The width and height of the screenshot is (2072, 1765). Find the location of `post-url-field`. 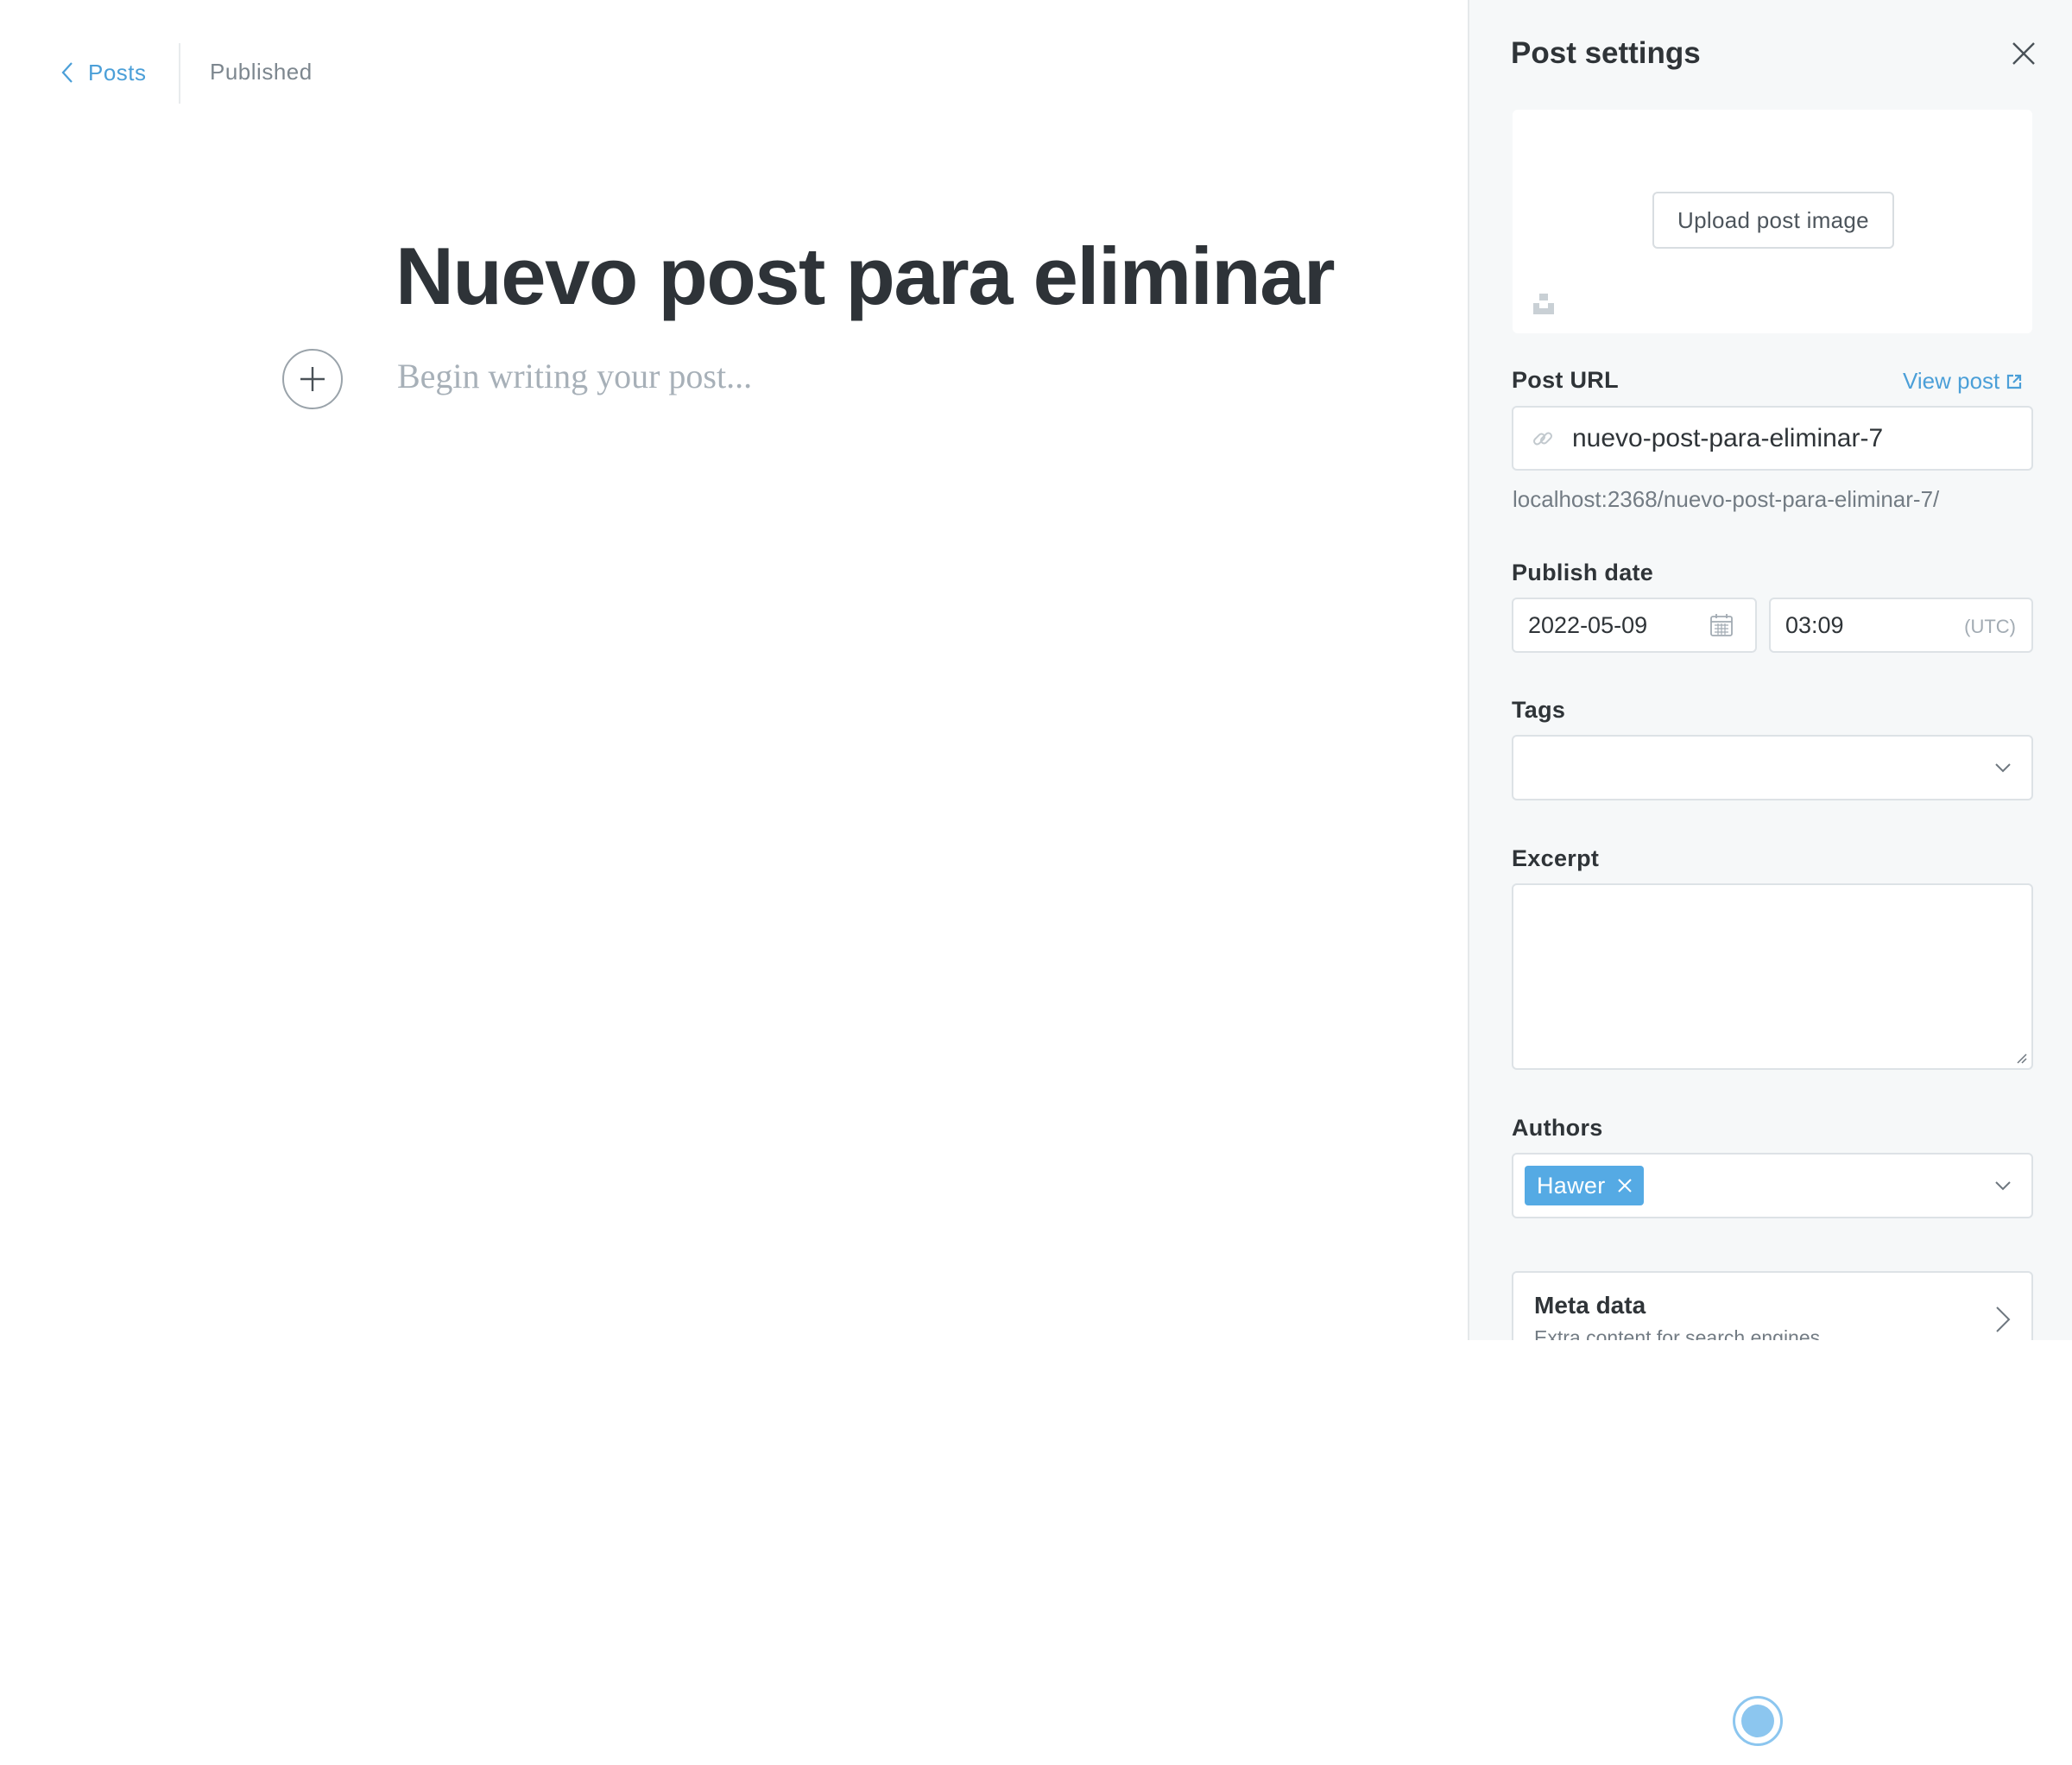

post-url-field is located at coordinates (1772, 438).